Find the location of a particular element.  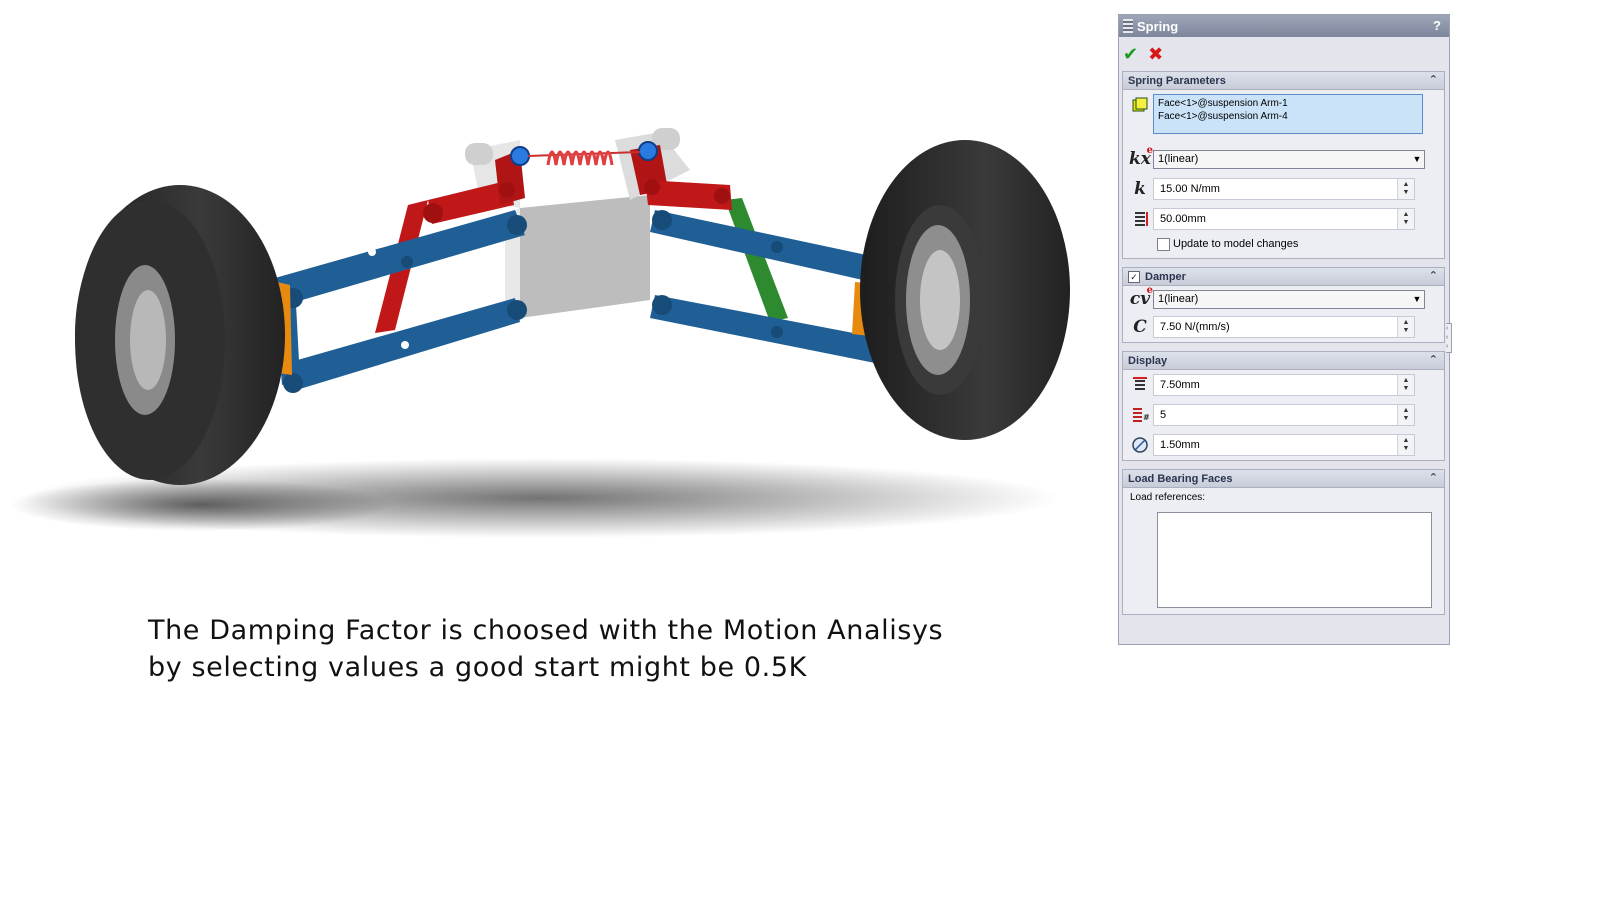

coil-count-field: 5 ▲ ▼ is located at coordinates (1284, 415).